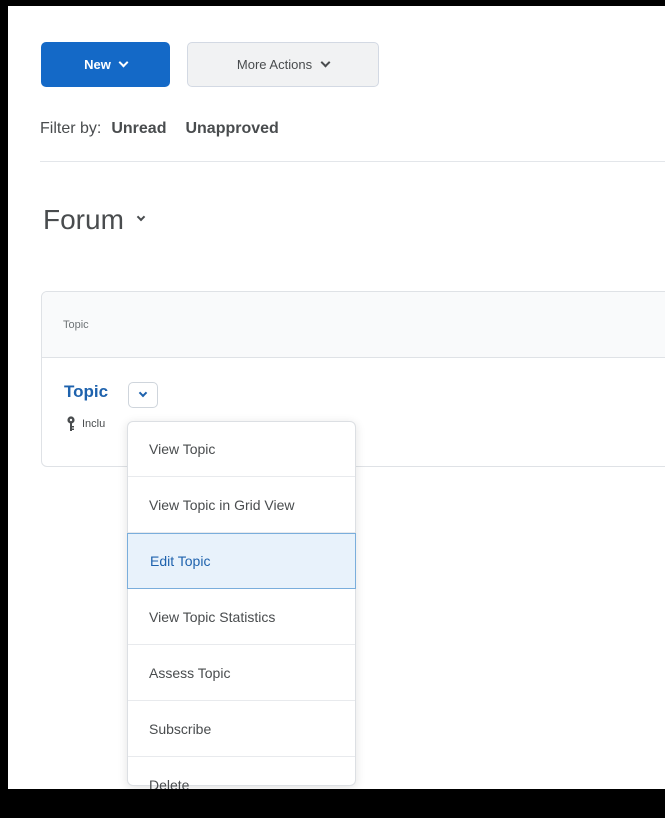 The width and height of the screenshot is (665, 818). Describe the element at coordinates (71, 128) in the screenshot. I see `filter-label: Filter by:` at that location.